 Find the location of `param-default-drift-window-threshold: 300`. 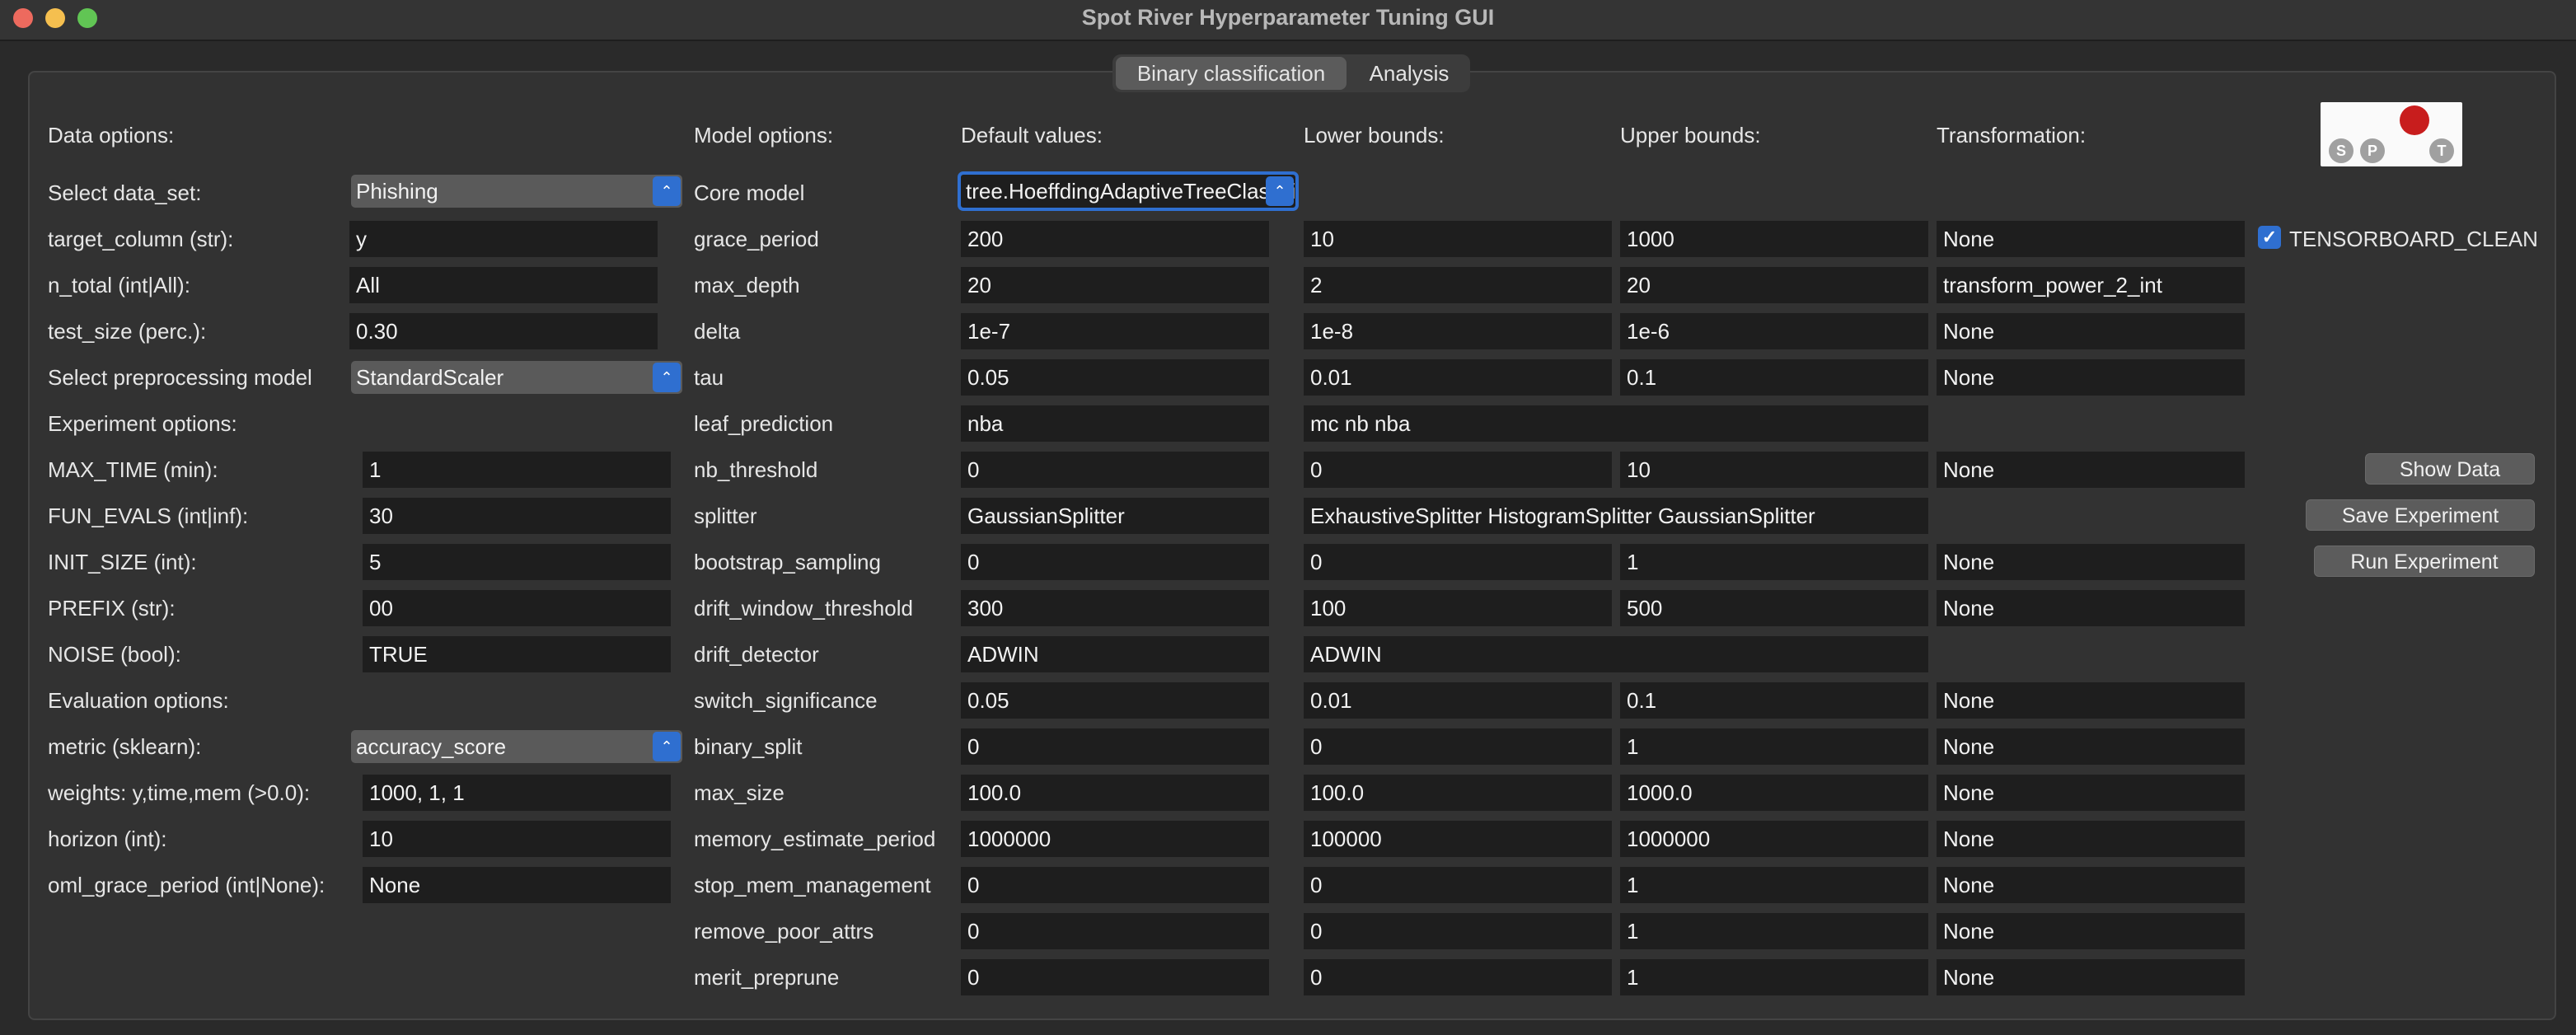

param-default-drift-window-threshold: 300 is located at coordinates (1115, 608).